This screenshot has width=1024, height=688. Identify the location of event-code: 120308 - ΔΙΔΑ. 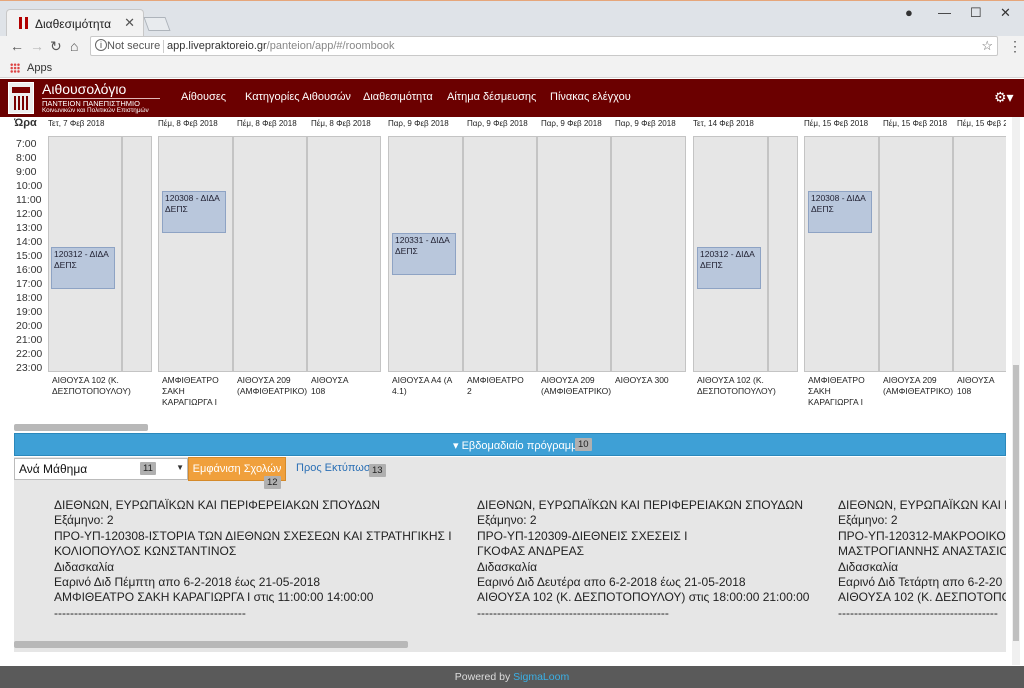
(838, 198).